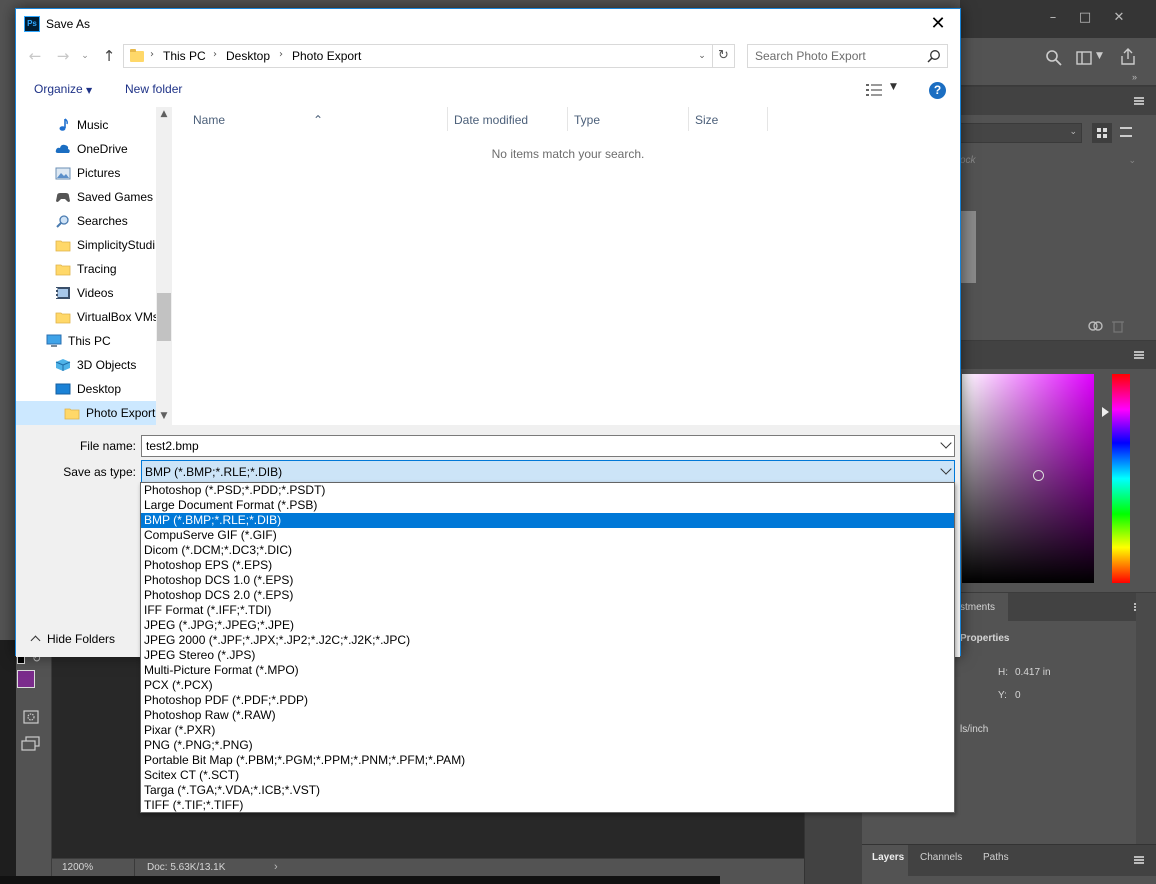 The image size is (1156, 884). I want to click on foreground-color-swatch, so click(26, 679).